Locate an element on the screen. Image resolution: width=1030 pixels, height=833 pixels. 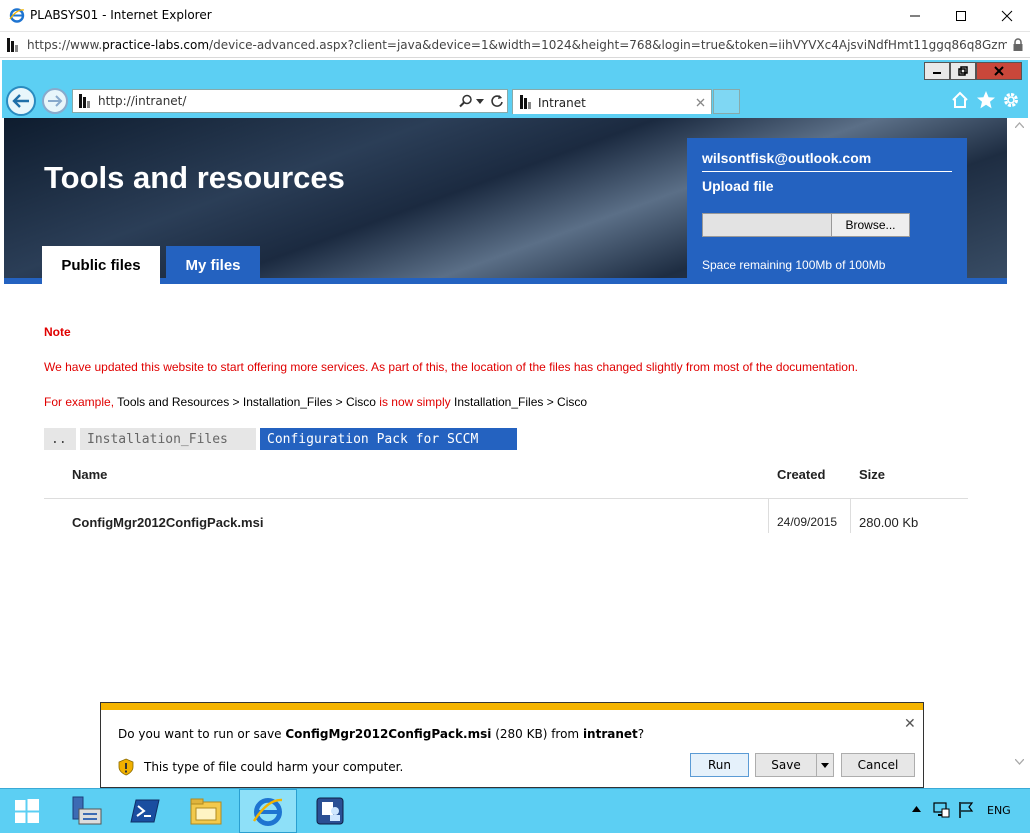
server-manager-taskbar-button is located at coordinates (86, 811).